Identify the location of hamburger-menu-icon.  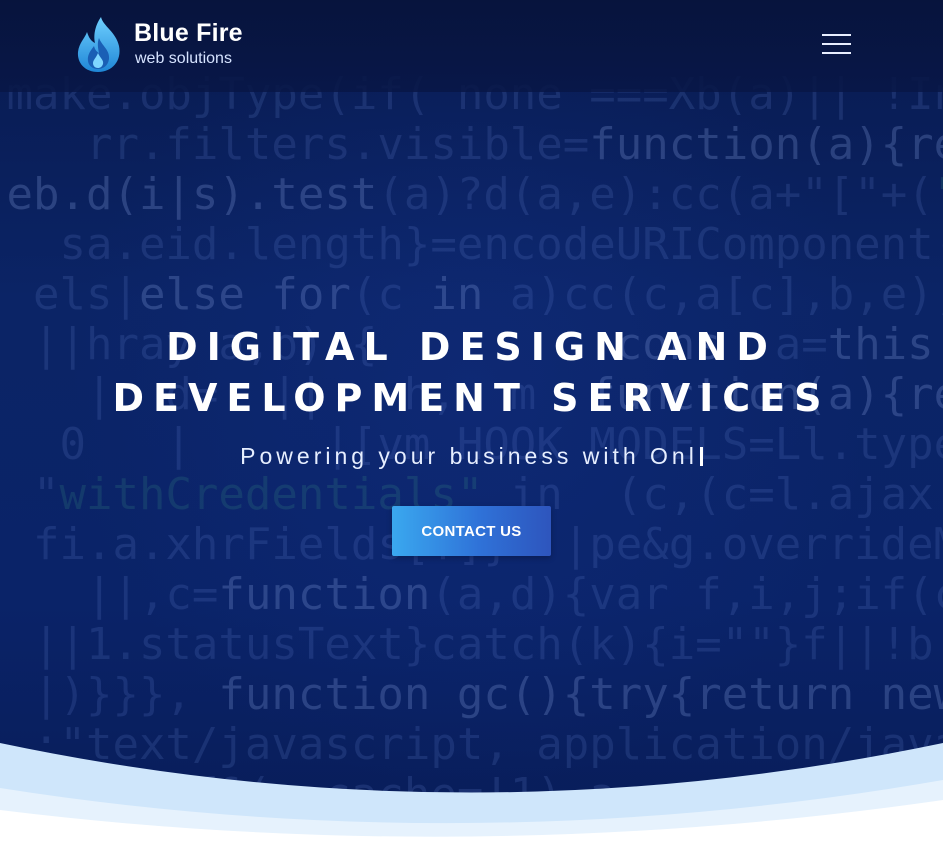
(837, 45).